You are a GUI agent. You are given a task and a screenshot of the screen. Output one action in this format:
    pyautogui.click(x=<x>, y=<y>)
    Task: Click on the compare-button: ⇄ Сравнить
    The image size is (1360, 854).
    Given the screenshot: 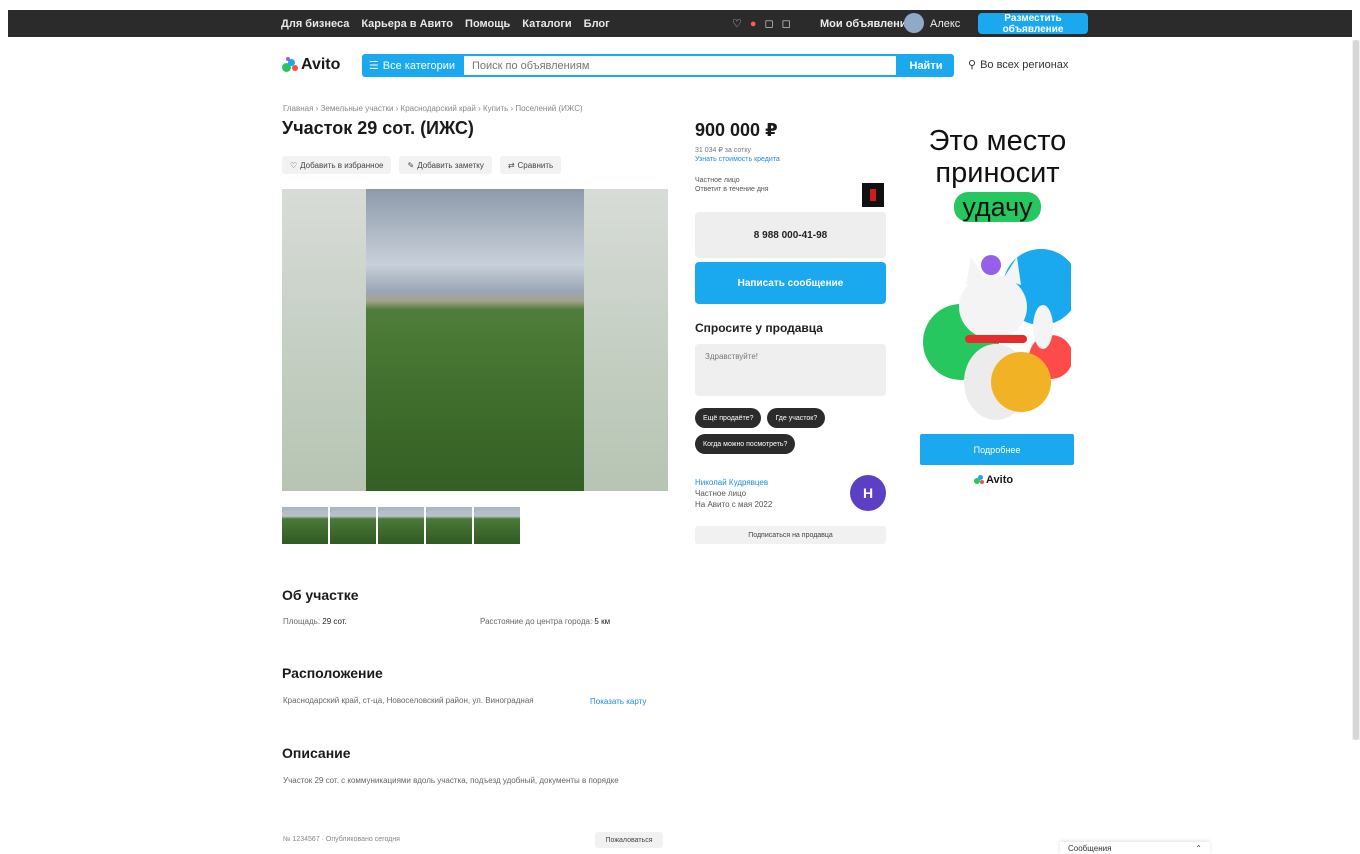 What is the action you would take?
    pyautogui.click(x=530, y=165)
    